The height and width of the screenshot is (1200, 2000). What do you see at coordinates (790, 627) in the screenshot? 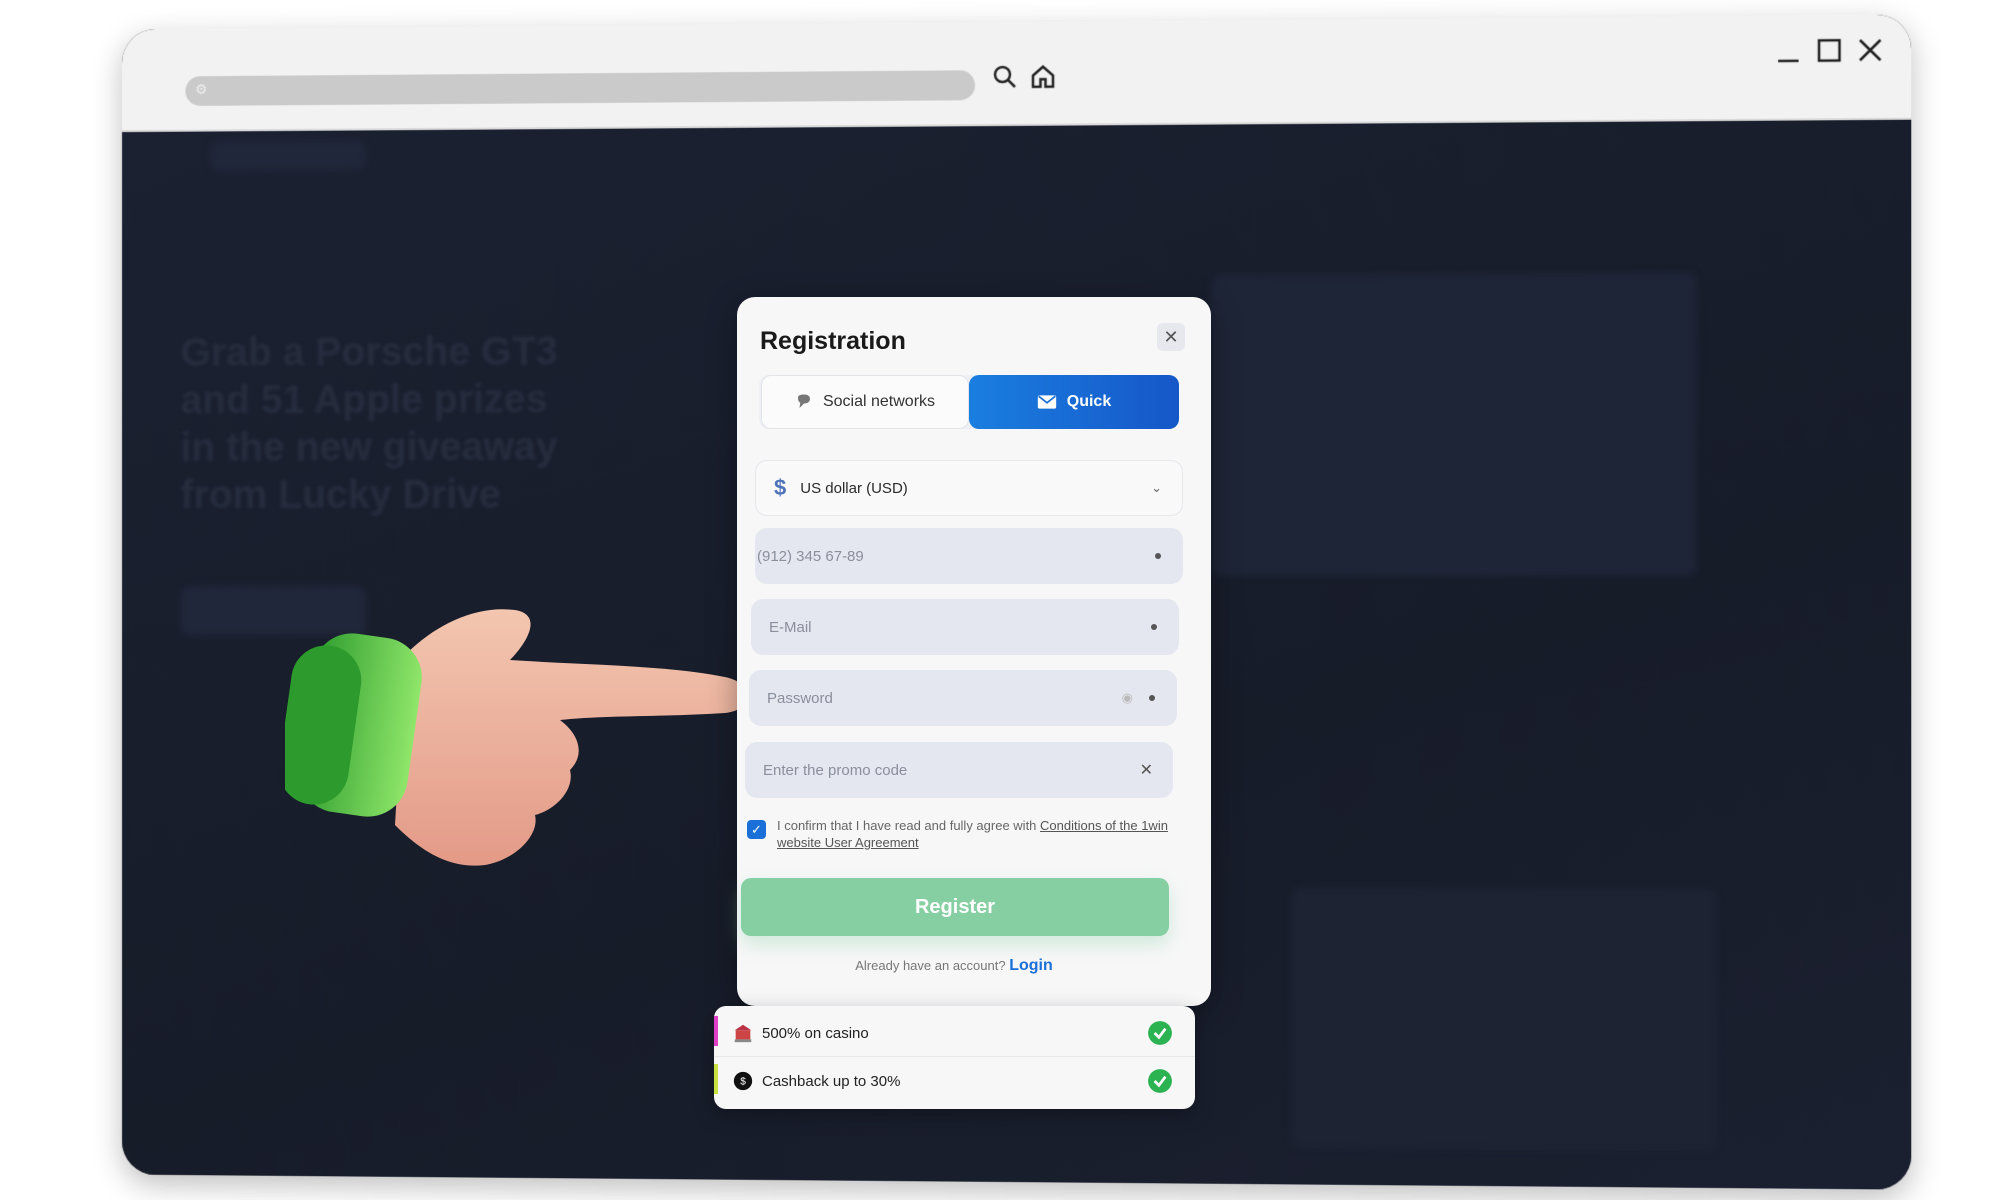
I see `email-placeholder: E-Mail` at bounding box center [790, 627].